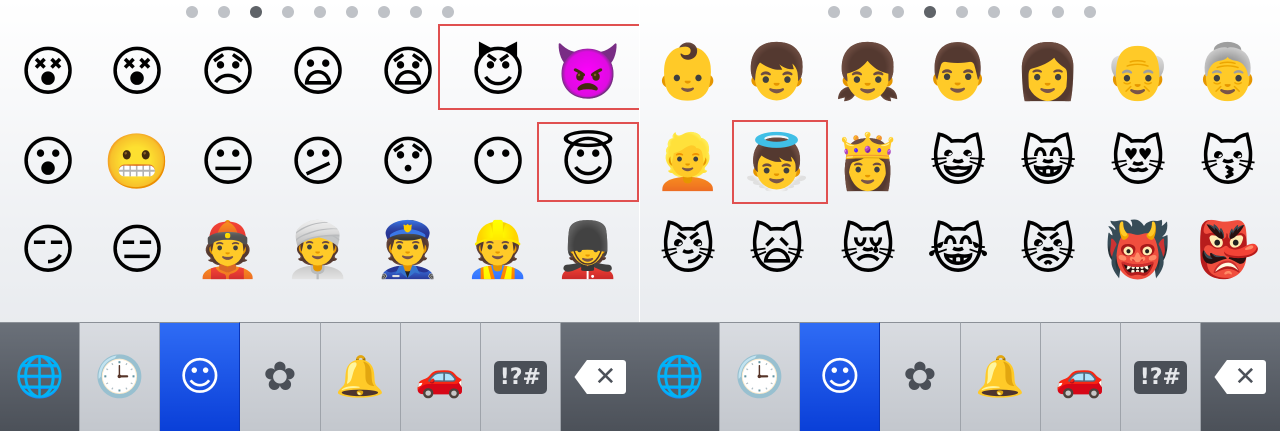  I want to click on dizzy-face-emoji: 😵, so click(48, 72).